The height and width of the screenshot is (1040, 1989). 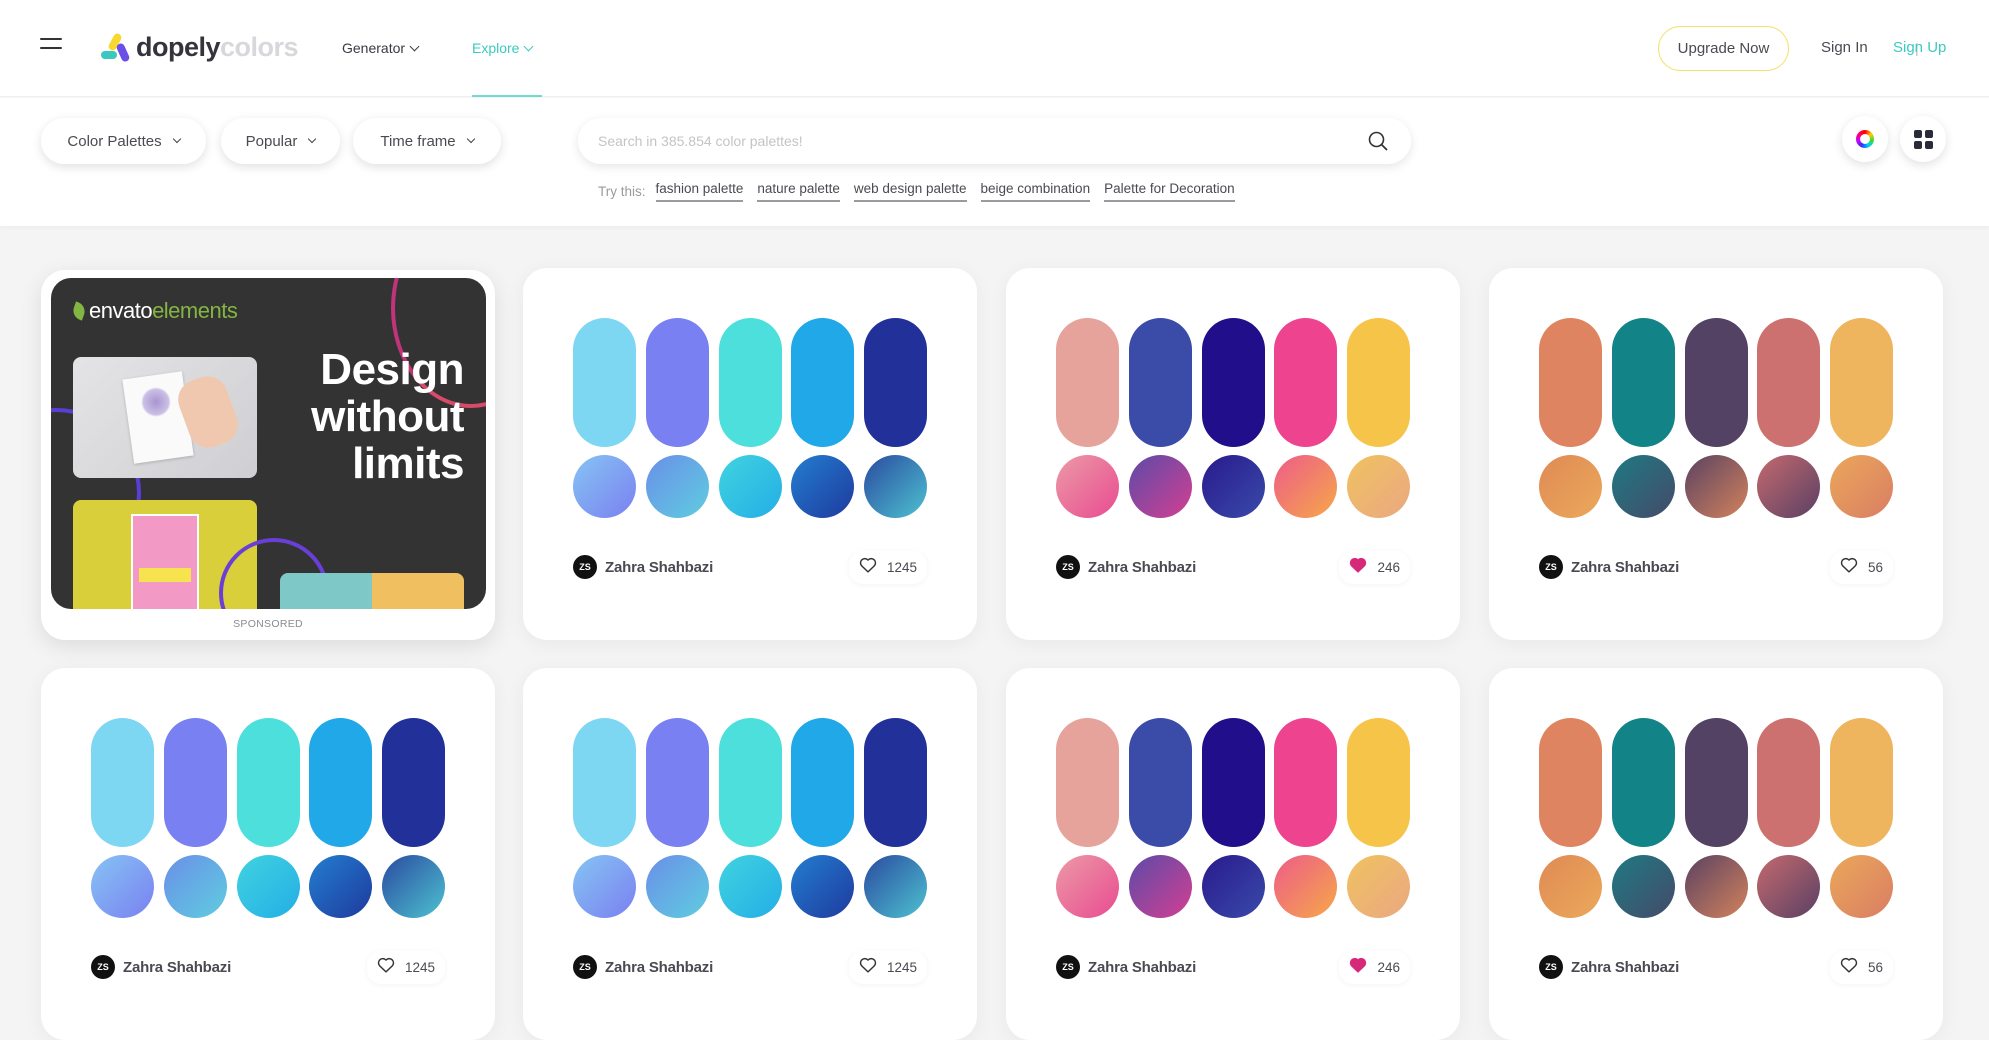 I want to click on nav-generator: Generator, so click(x=381, y=48).